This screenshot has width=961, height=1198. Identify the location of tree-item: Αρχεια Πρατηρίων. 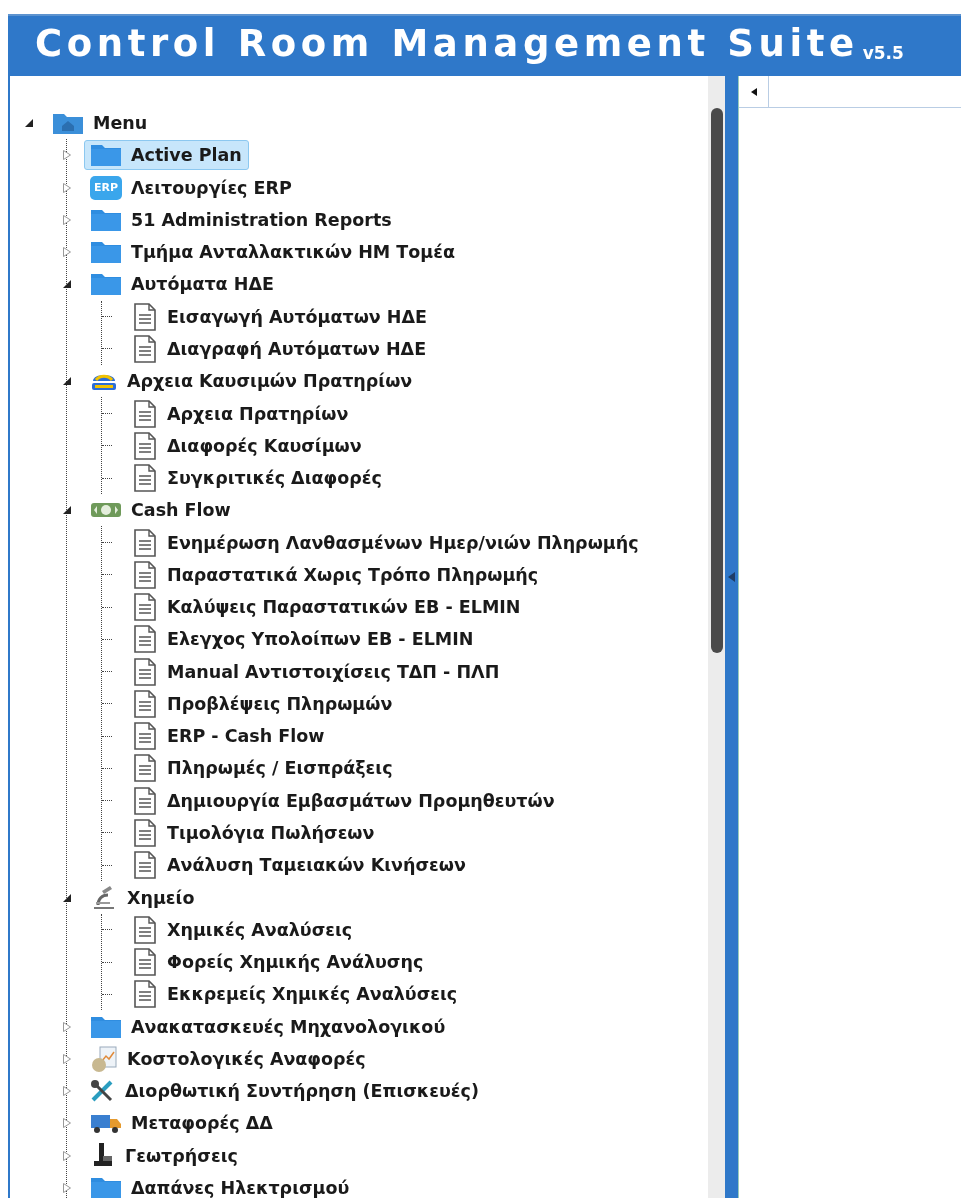
(241, 413).